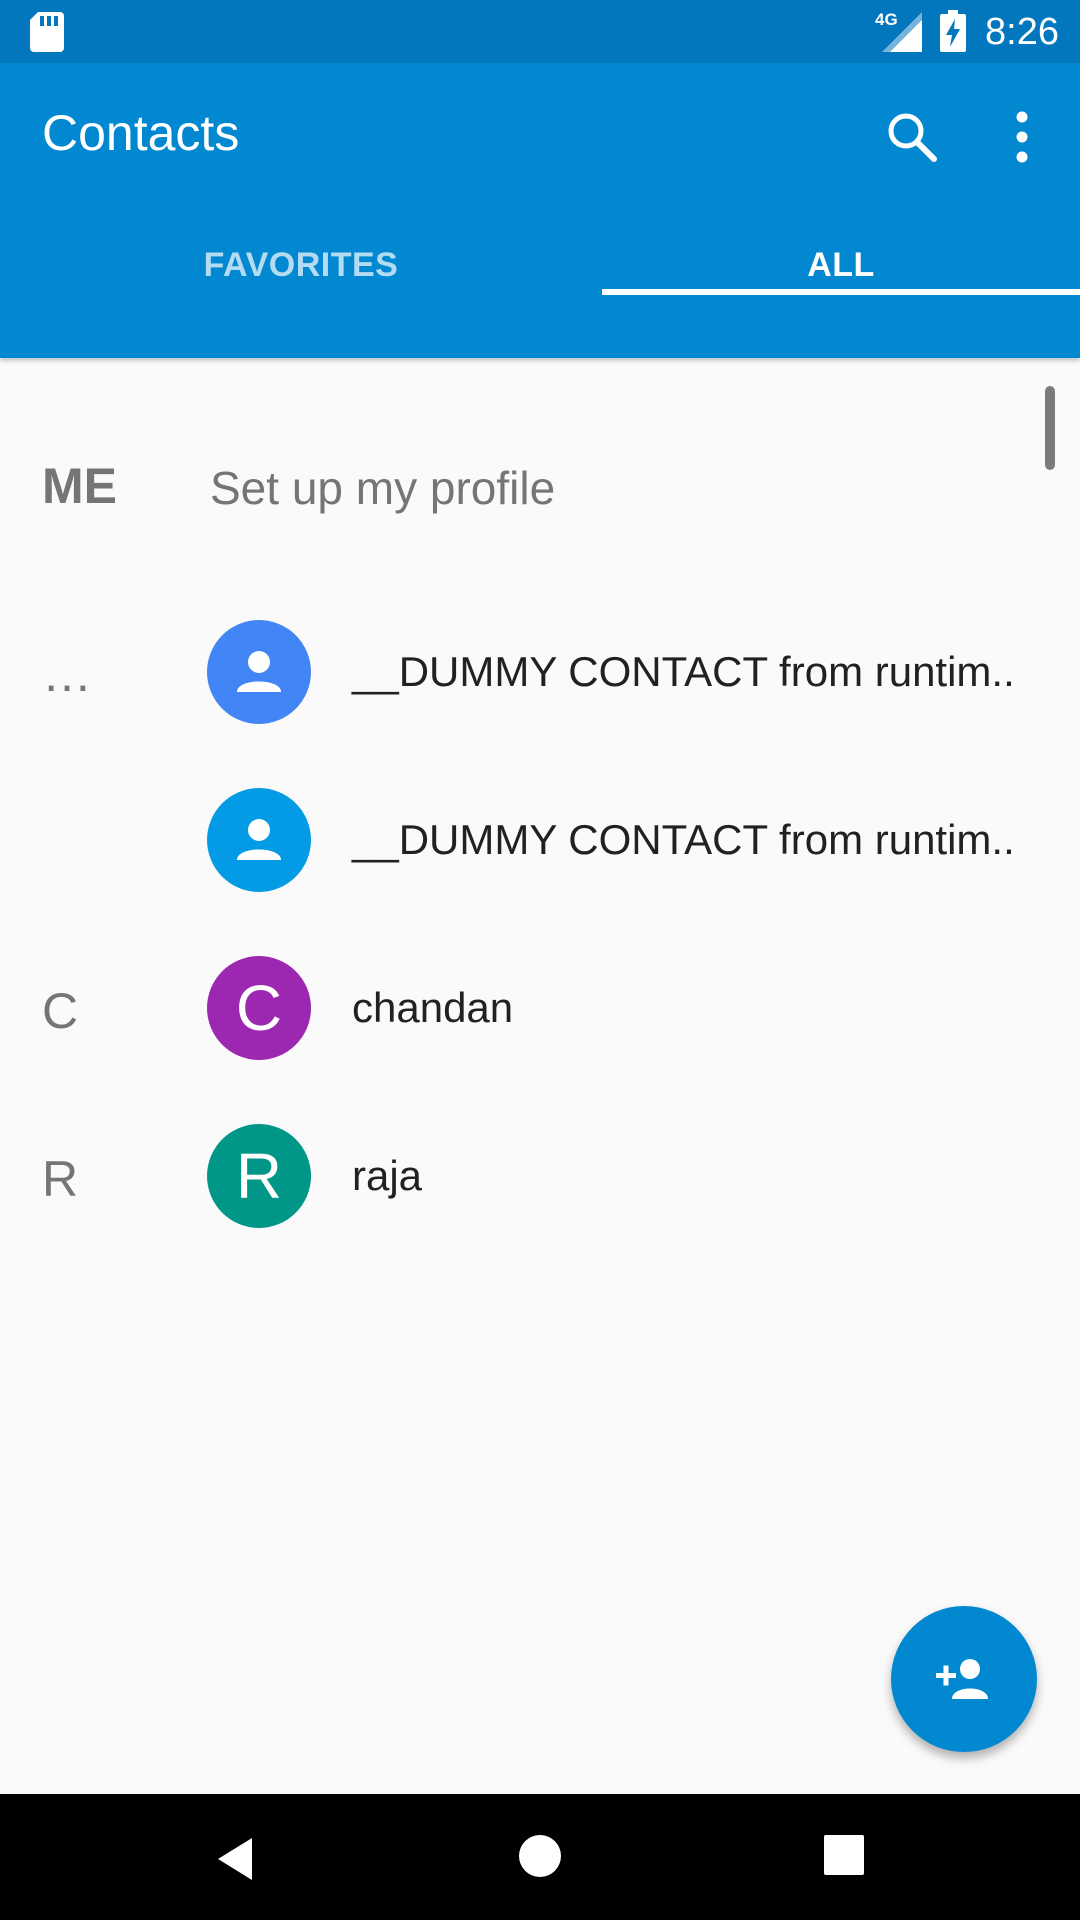 The height and width of the screenshot is (1920, 1080). I want to click on sd-card-icon, so click(47, 32).